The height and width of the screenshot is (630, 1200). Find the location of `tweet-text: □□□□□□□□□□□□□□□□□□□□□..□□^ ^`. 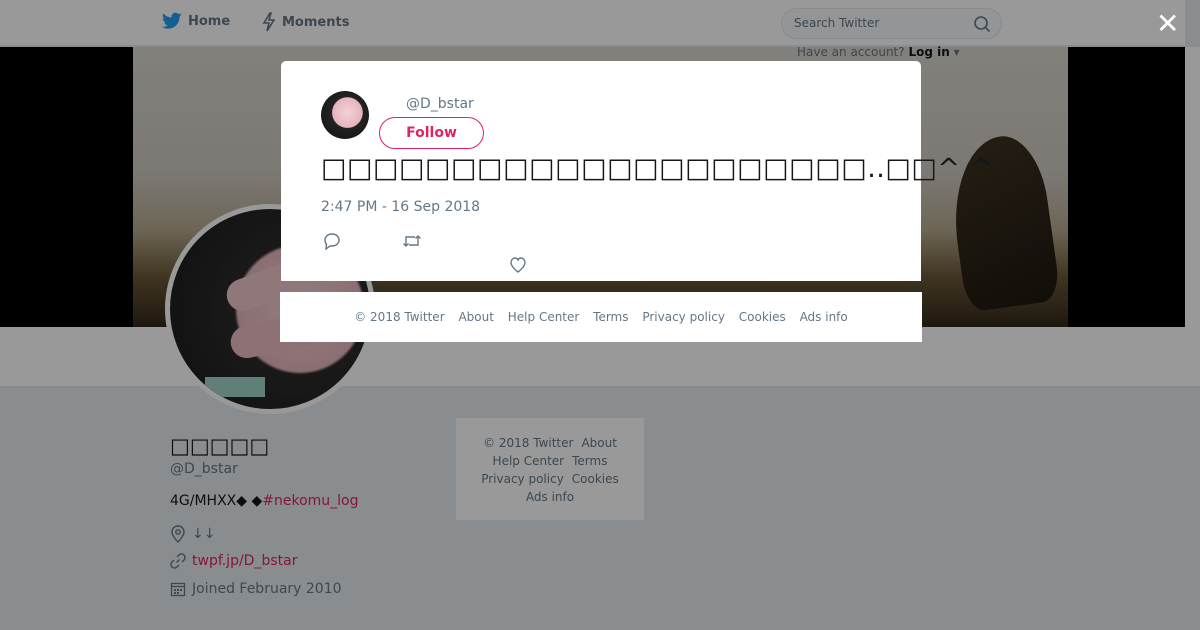

tweet-text: □□□□□□□□□□□□□□□□□□□□□..□□^ ^ is located at coordinates (657, 168).